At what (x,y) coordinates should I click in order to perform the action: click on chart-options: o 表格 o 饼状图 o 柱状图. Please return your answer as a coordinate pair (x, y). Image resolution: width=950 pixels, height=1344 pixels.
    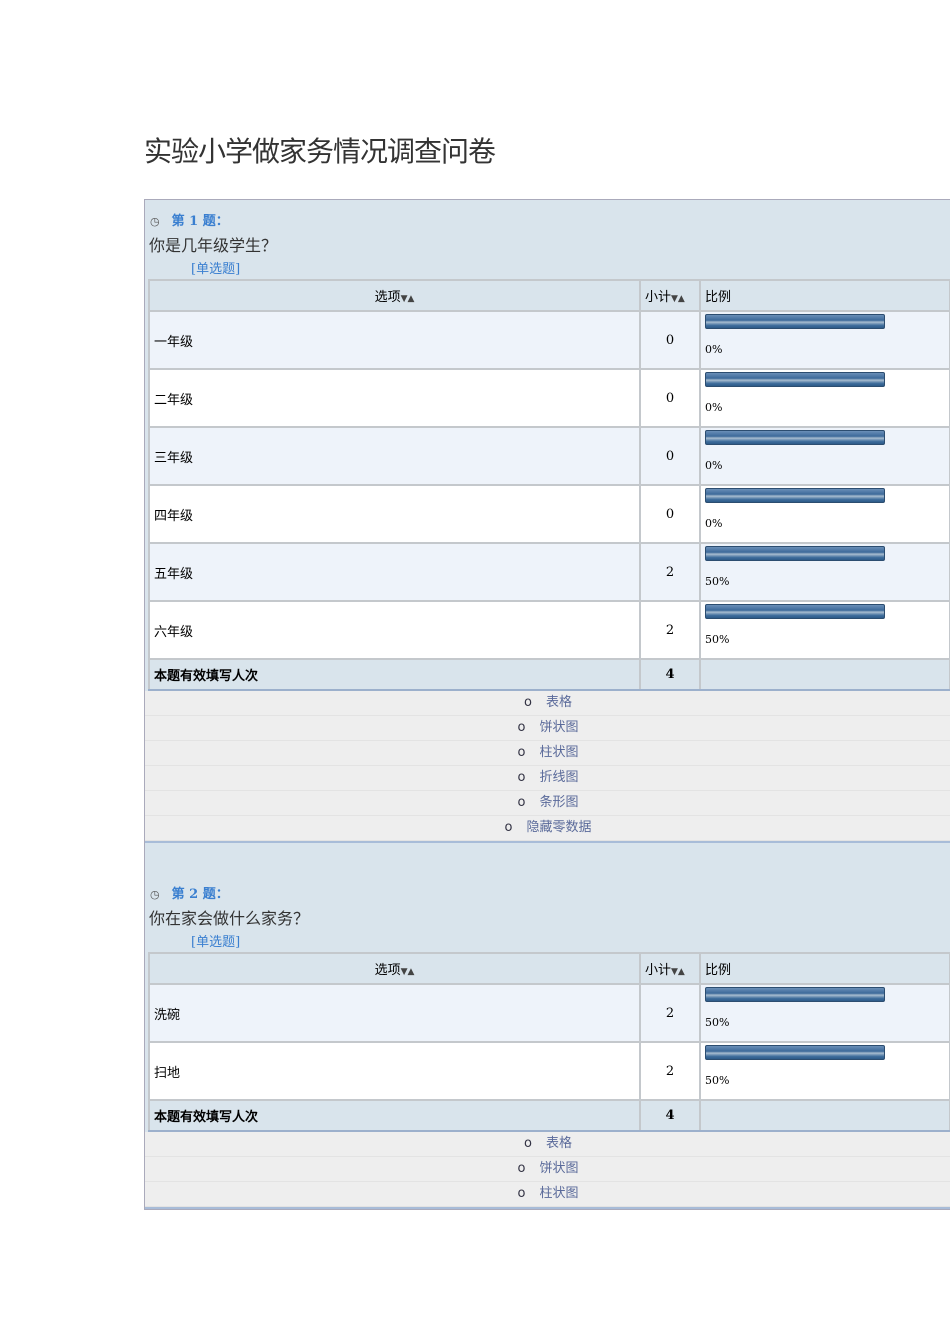
    Looking at the image, I should click on (547, 1170).